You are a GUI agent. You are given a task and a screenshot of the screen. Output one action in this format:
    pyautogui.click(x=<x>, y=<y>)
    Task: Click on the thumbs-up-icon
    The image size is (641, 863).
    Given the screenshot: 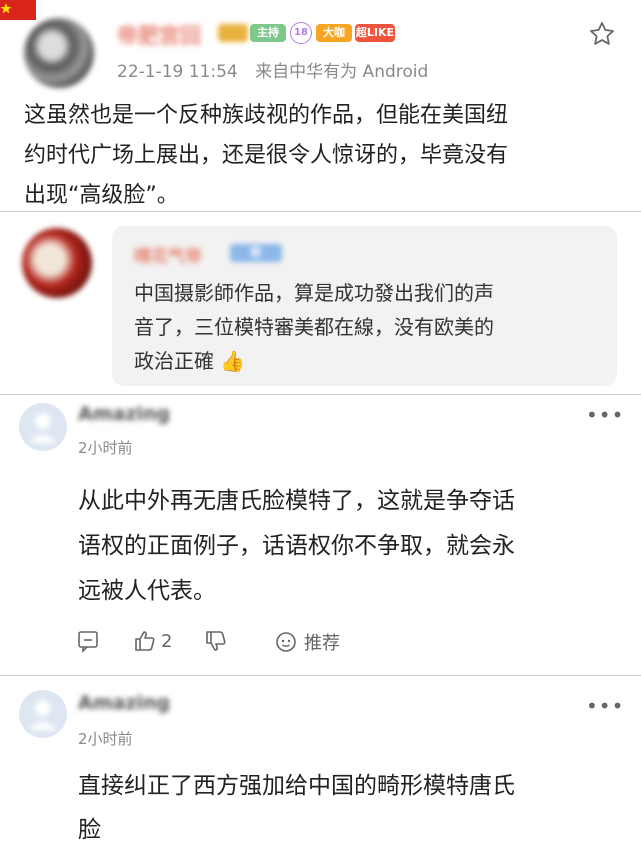 What is the action you would take?
    pyautogui.click(x=145, y=641)
    